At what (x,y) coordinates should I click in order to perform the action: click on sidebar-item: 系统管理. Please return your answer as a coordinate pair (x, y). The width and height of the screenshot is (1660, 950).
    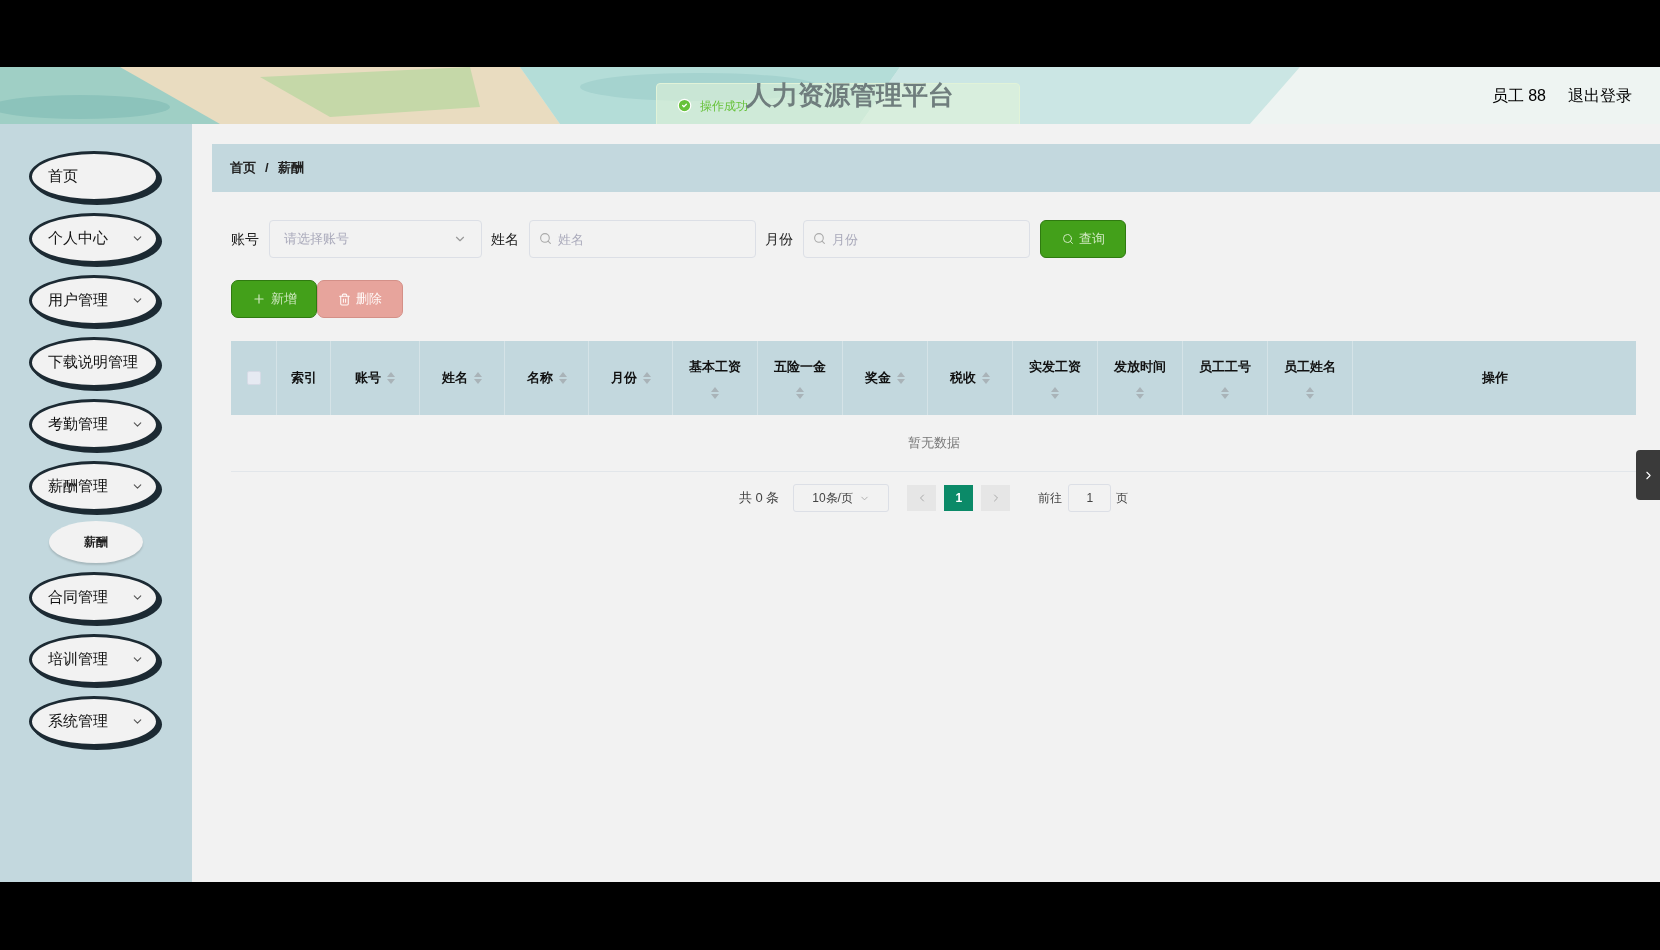
    Looking at the image, I should click on (94, 721).